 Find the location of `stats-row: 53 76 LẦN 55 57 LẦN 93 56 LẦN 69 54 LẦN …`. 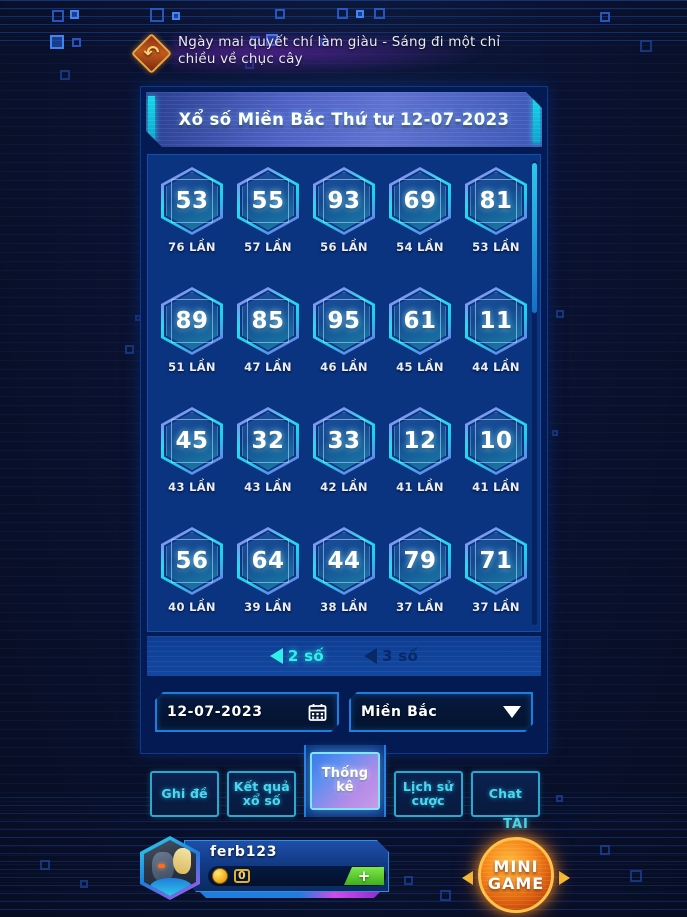

stats-row: 53 76 LẦN 55 57 LẦN 93 56 LẦN 69 54 LẦN … is located at coordinates (344, 221).